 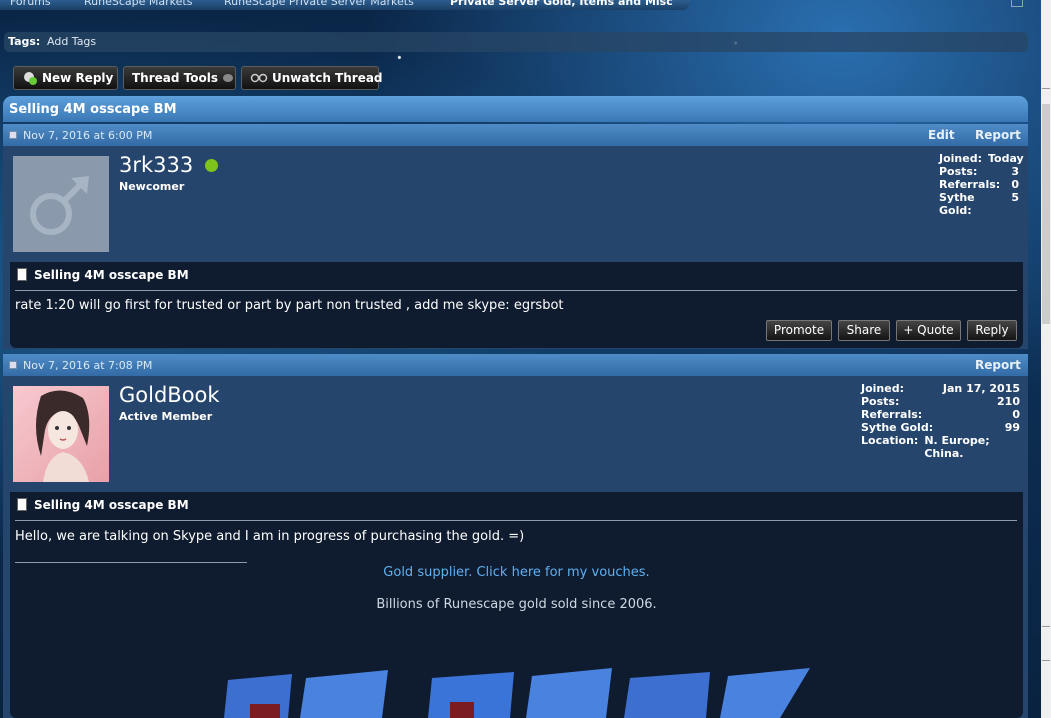 I want to click on username: 3rk333, so click(x=156, y=165).